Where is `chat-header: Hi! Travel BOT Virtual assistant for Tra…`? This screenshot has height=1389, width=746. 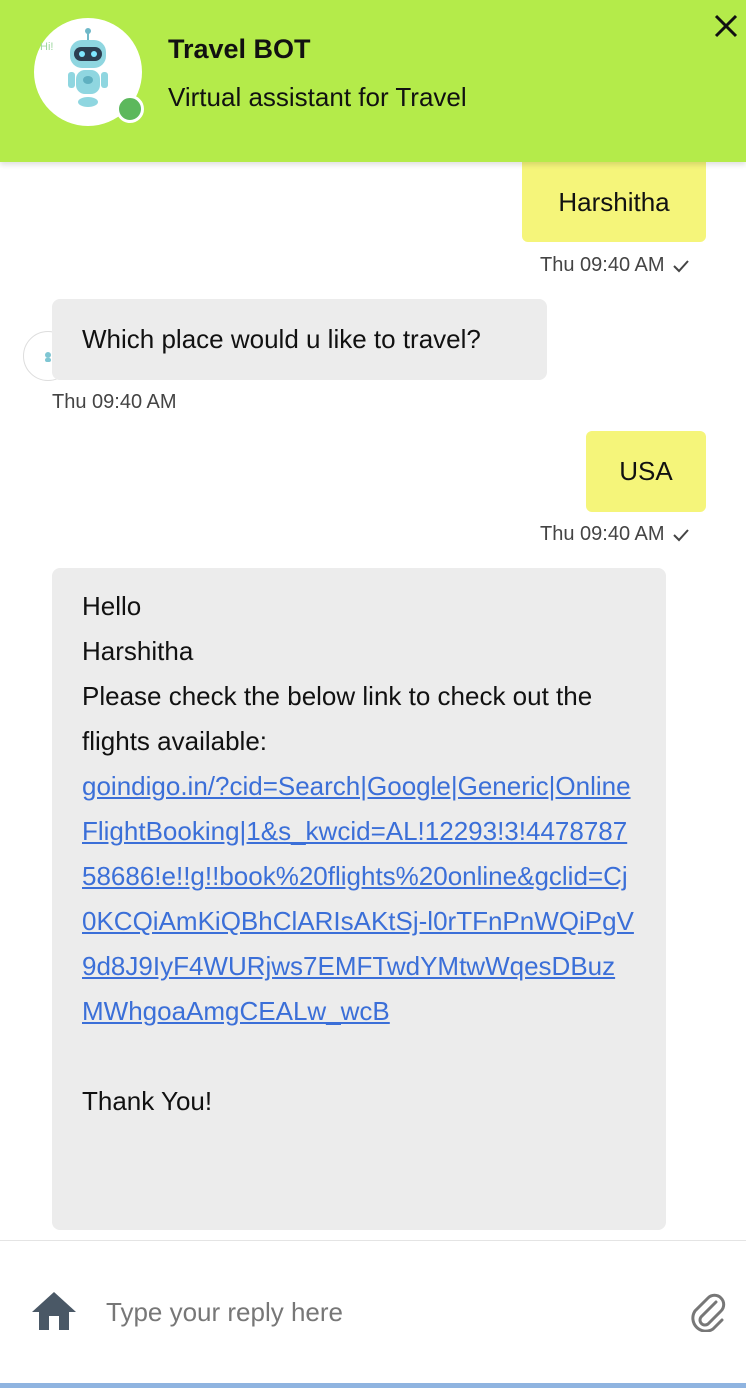
chat-header: Hi! Travel BOT Virtual assistant for Tra… is located at coordinates (373, 81).